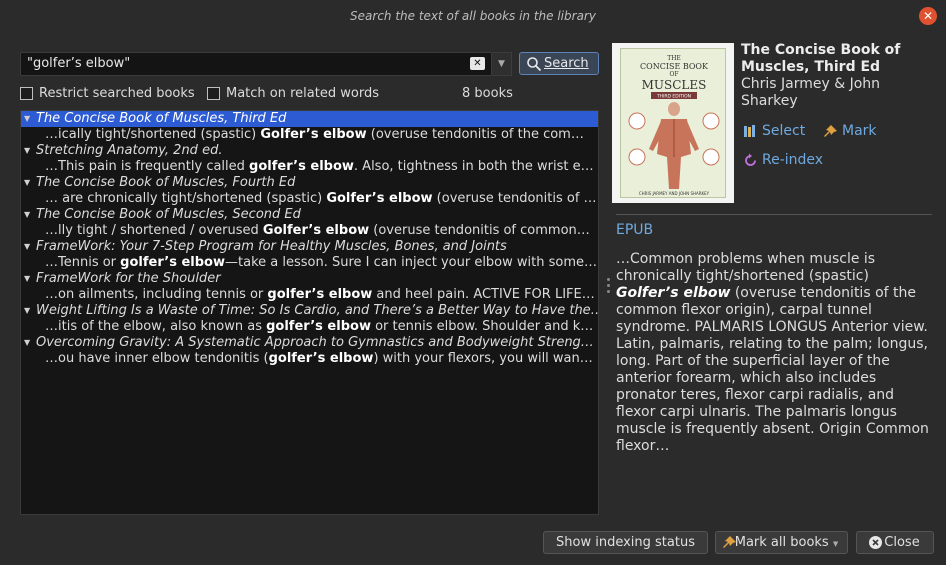  I want to click on book-count: 8 books, so click(487, 93).